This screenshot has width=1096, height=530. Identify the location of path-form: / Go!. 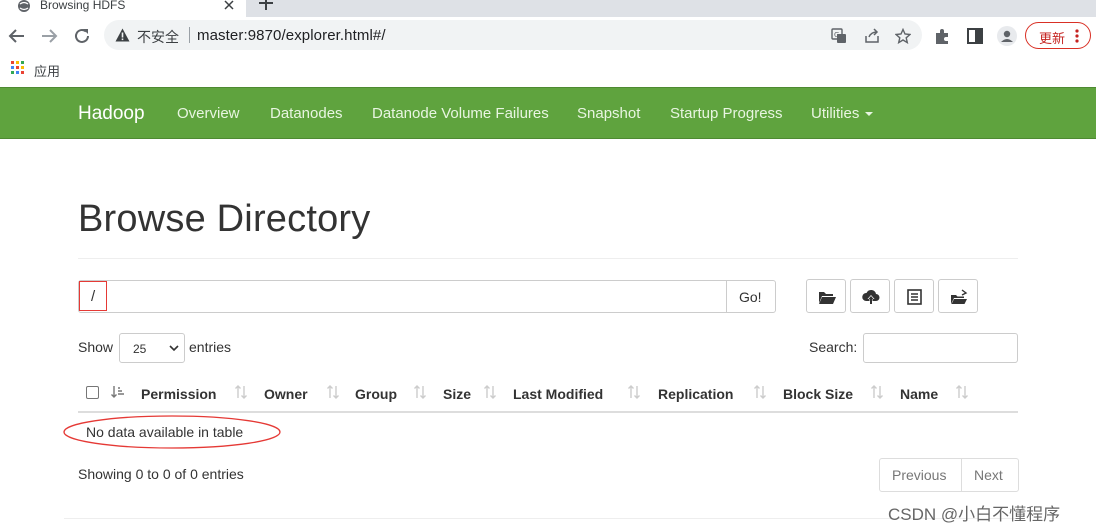
(427, 296).